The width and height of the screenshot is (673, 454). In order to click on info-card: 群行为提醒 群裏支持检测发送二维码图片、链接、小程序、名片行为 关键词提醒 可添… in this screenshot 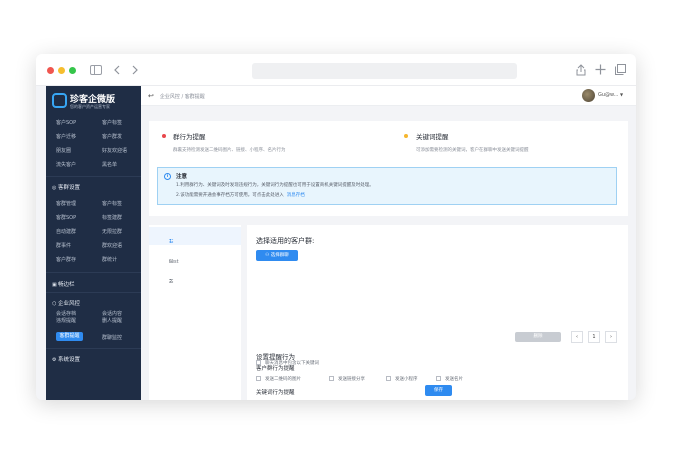, I will do `click(388, 168)`.